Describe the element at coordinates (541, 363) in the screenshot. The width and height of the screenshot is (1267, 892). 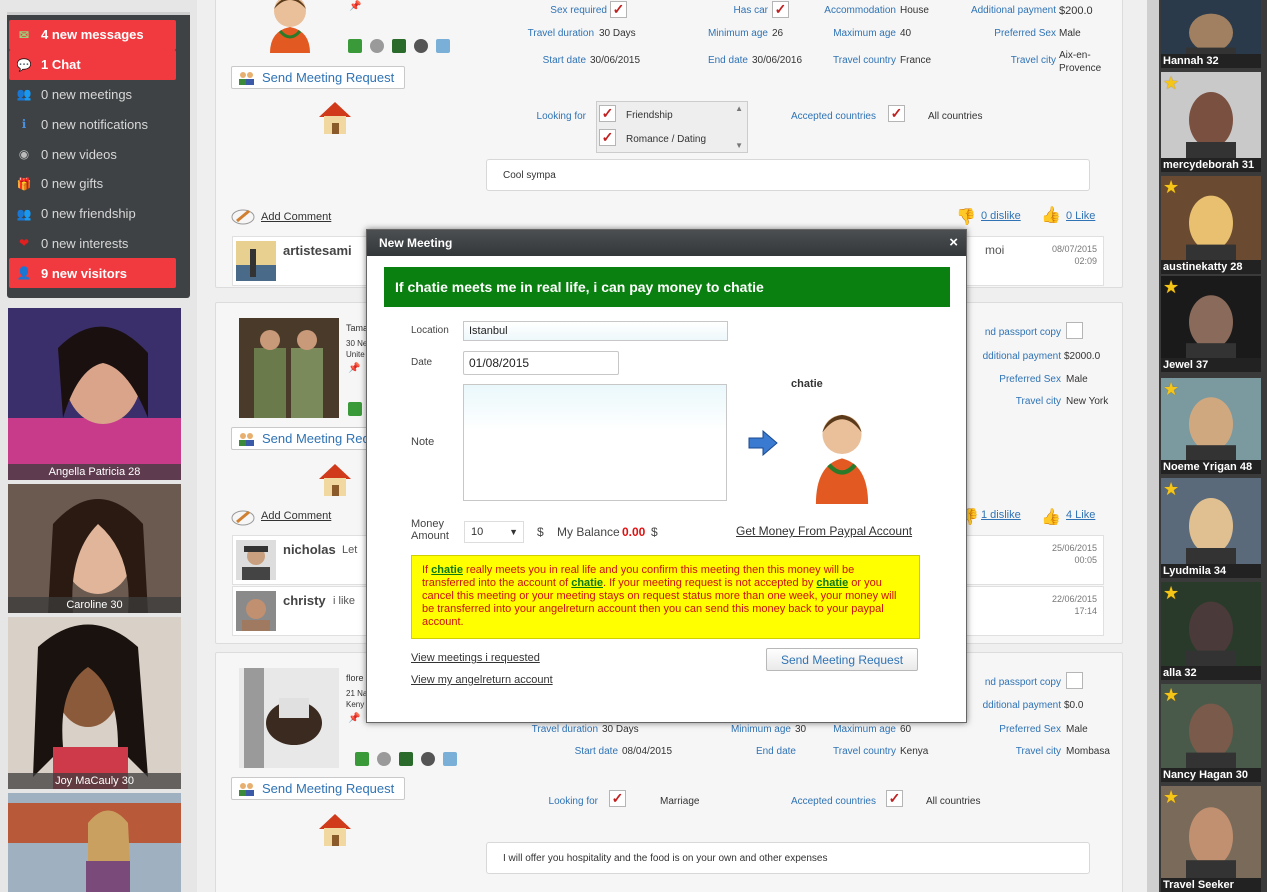
I see `date-input: 01/08/2015` at that location.